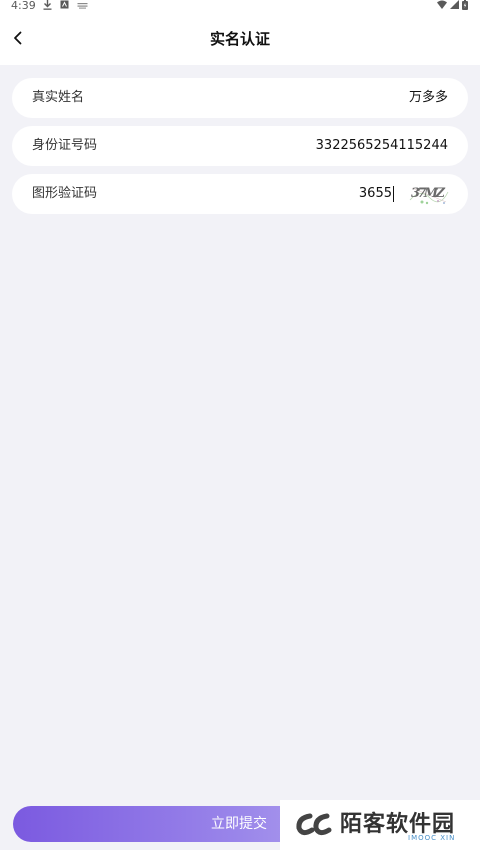 The height and width of the screenshot is (850, 480). What do you see at coordinates (240, 194) in the screenshot?
I see `captcha-row: 图形验证码 3655 37MZ` at bounding box center [240, 194].